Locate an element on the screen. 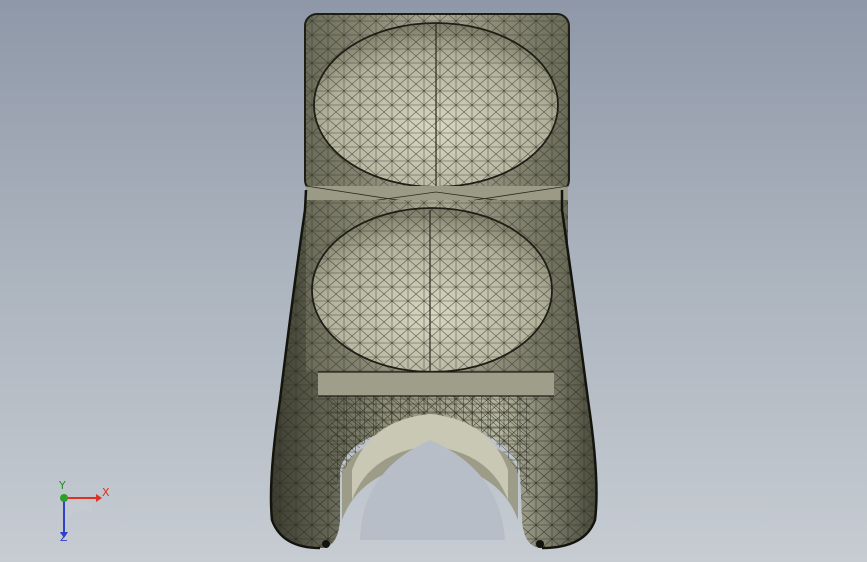  bottom-plate is located at coordinates (436, 384).